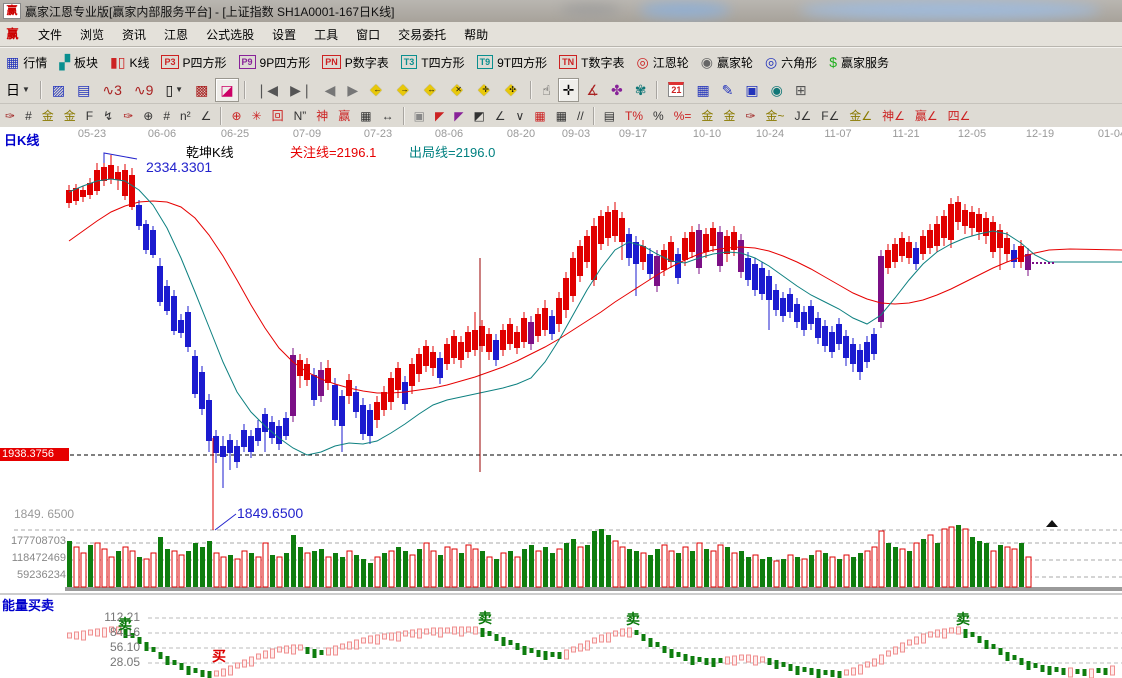 This screenshot has width=1122, height=678. I want to click on indicator-scale-4: 28.05, so click(124, 662).